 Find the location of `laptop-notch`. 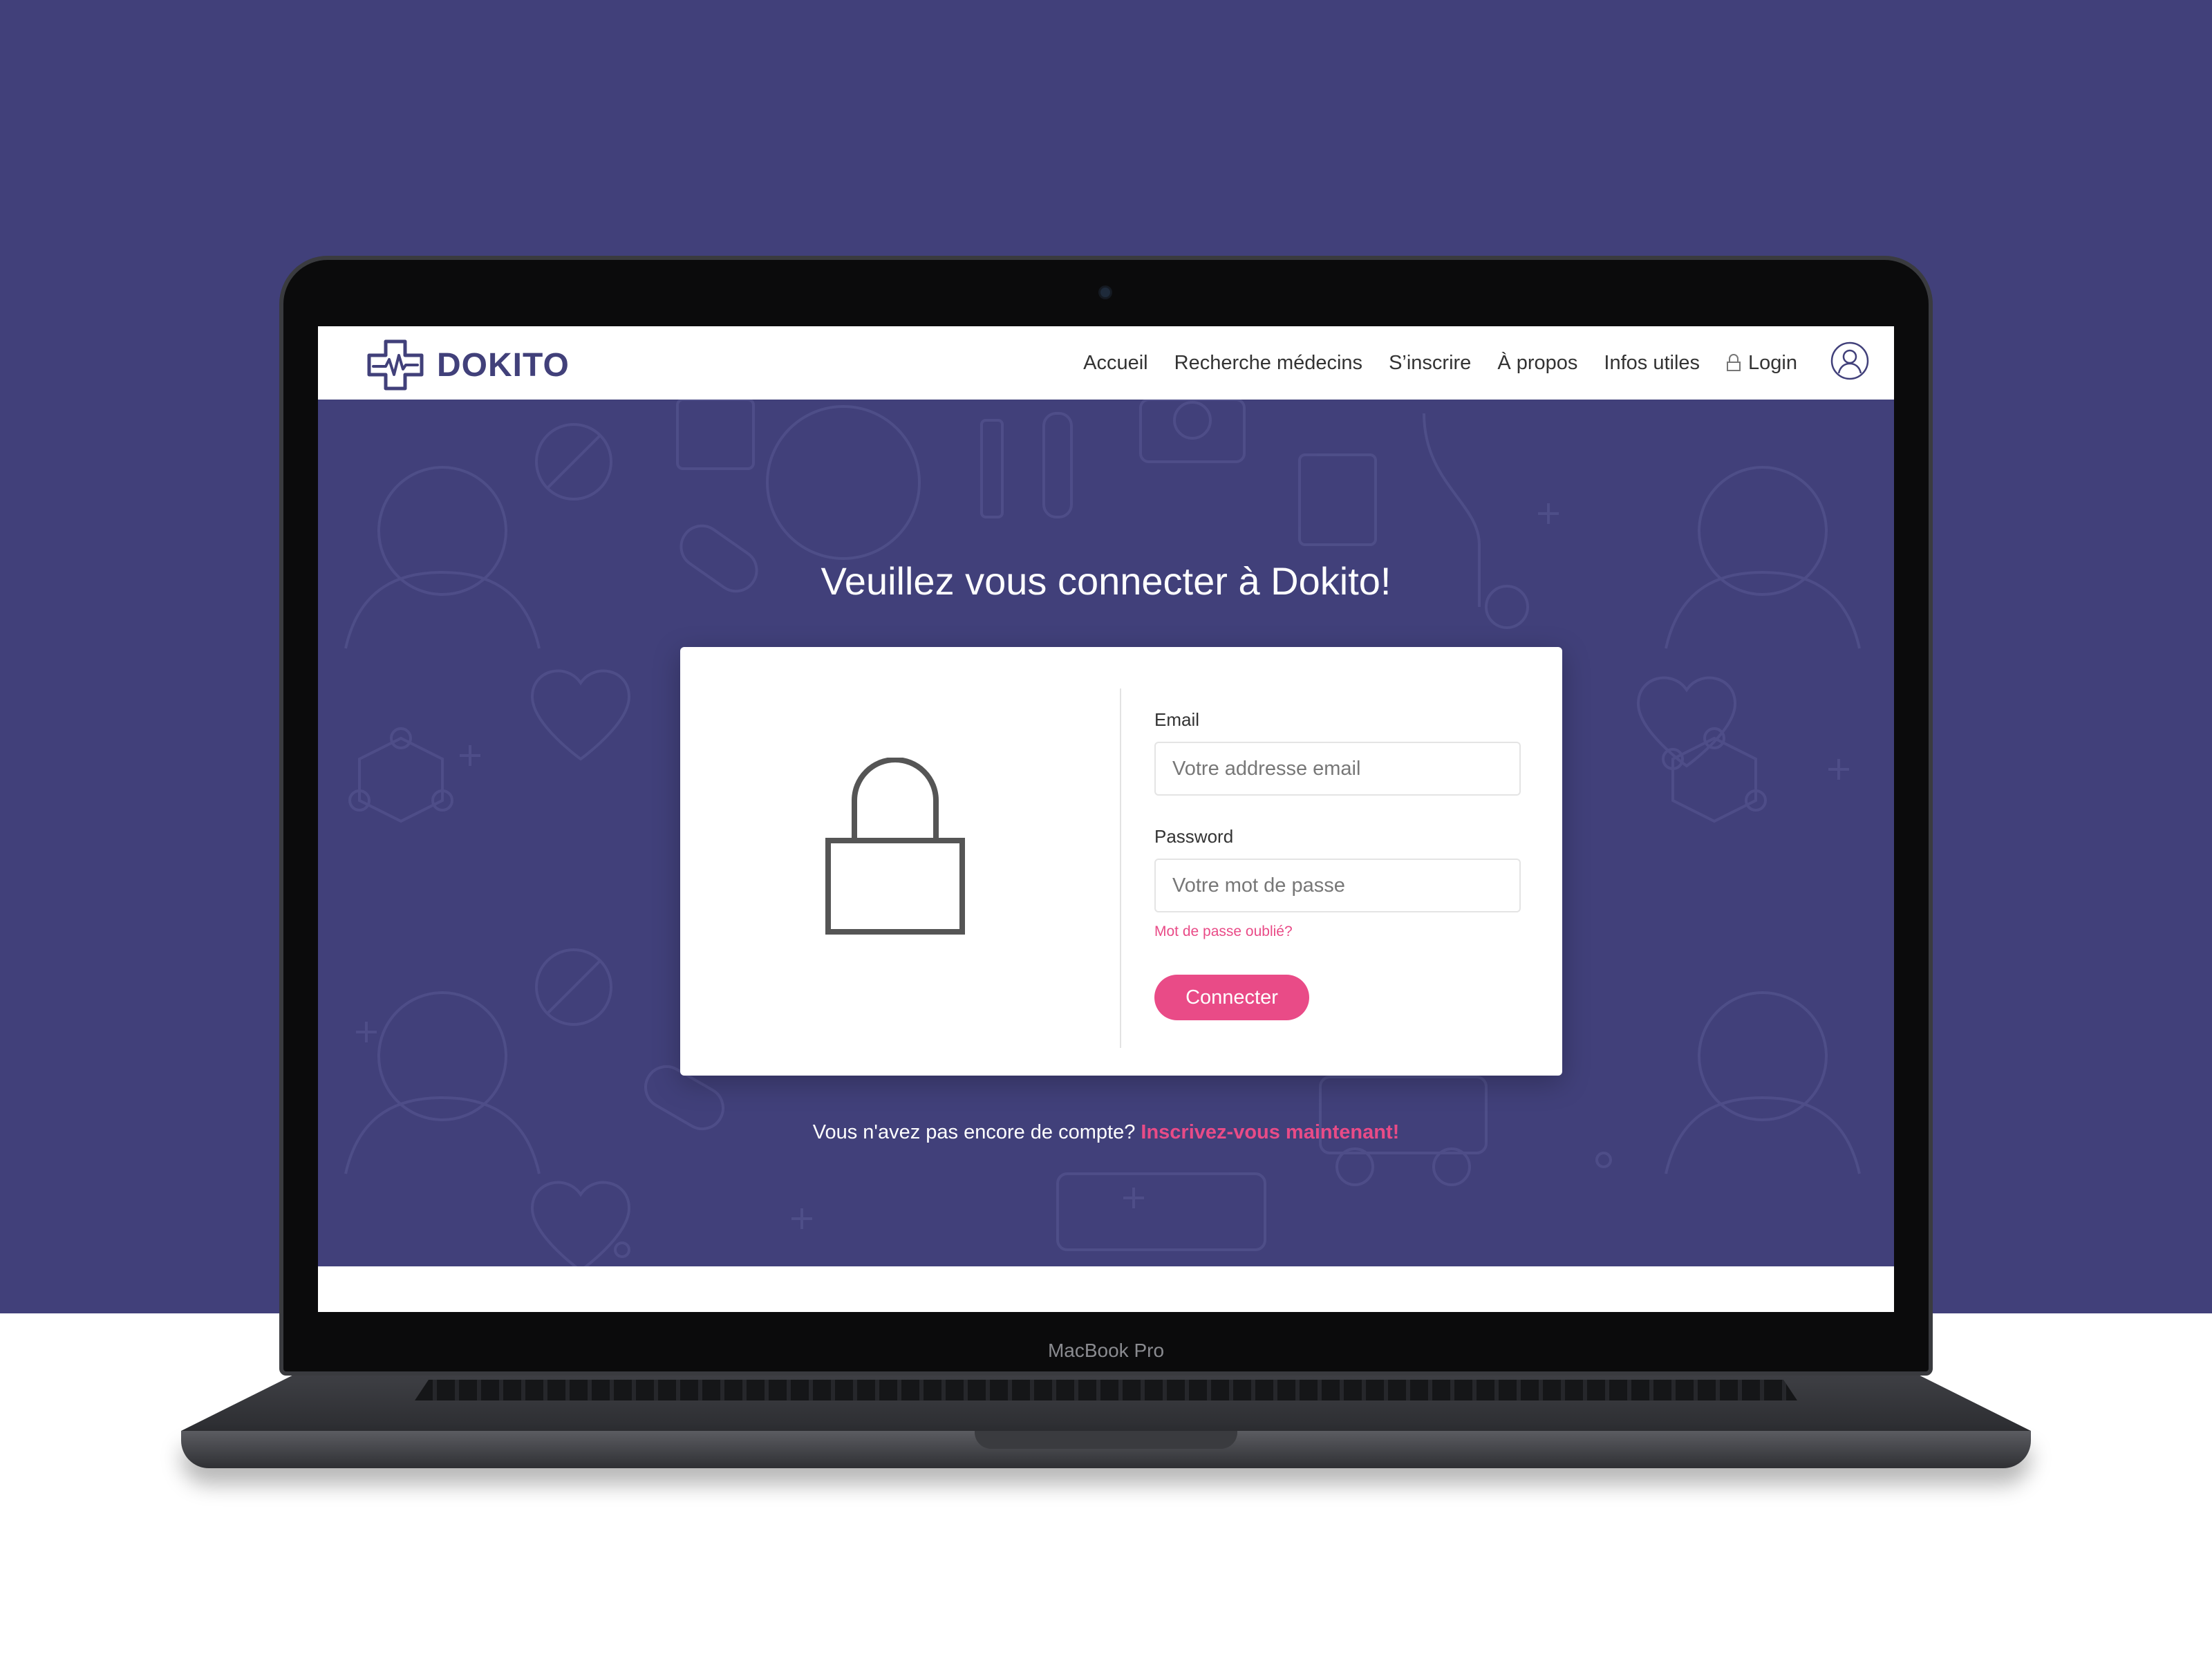

laptop-notch is located at coordinates (1106, 1440).